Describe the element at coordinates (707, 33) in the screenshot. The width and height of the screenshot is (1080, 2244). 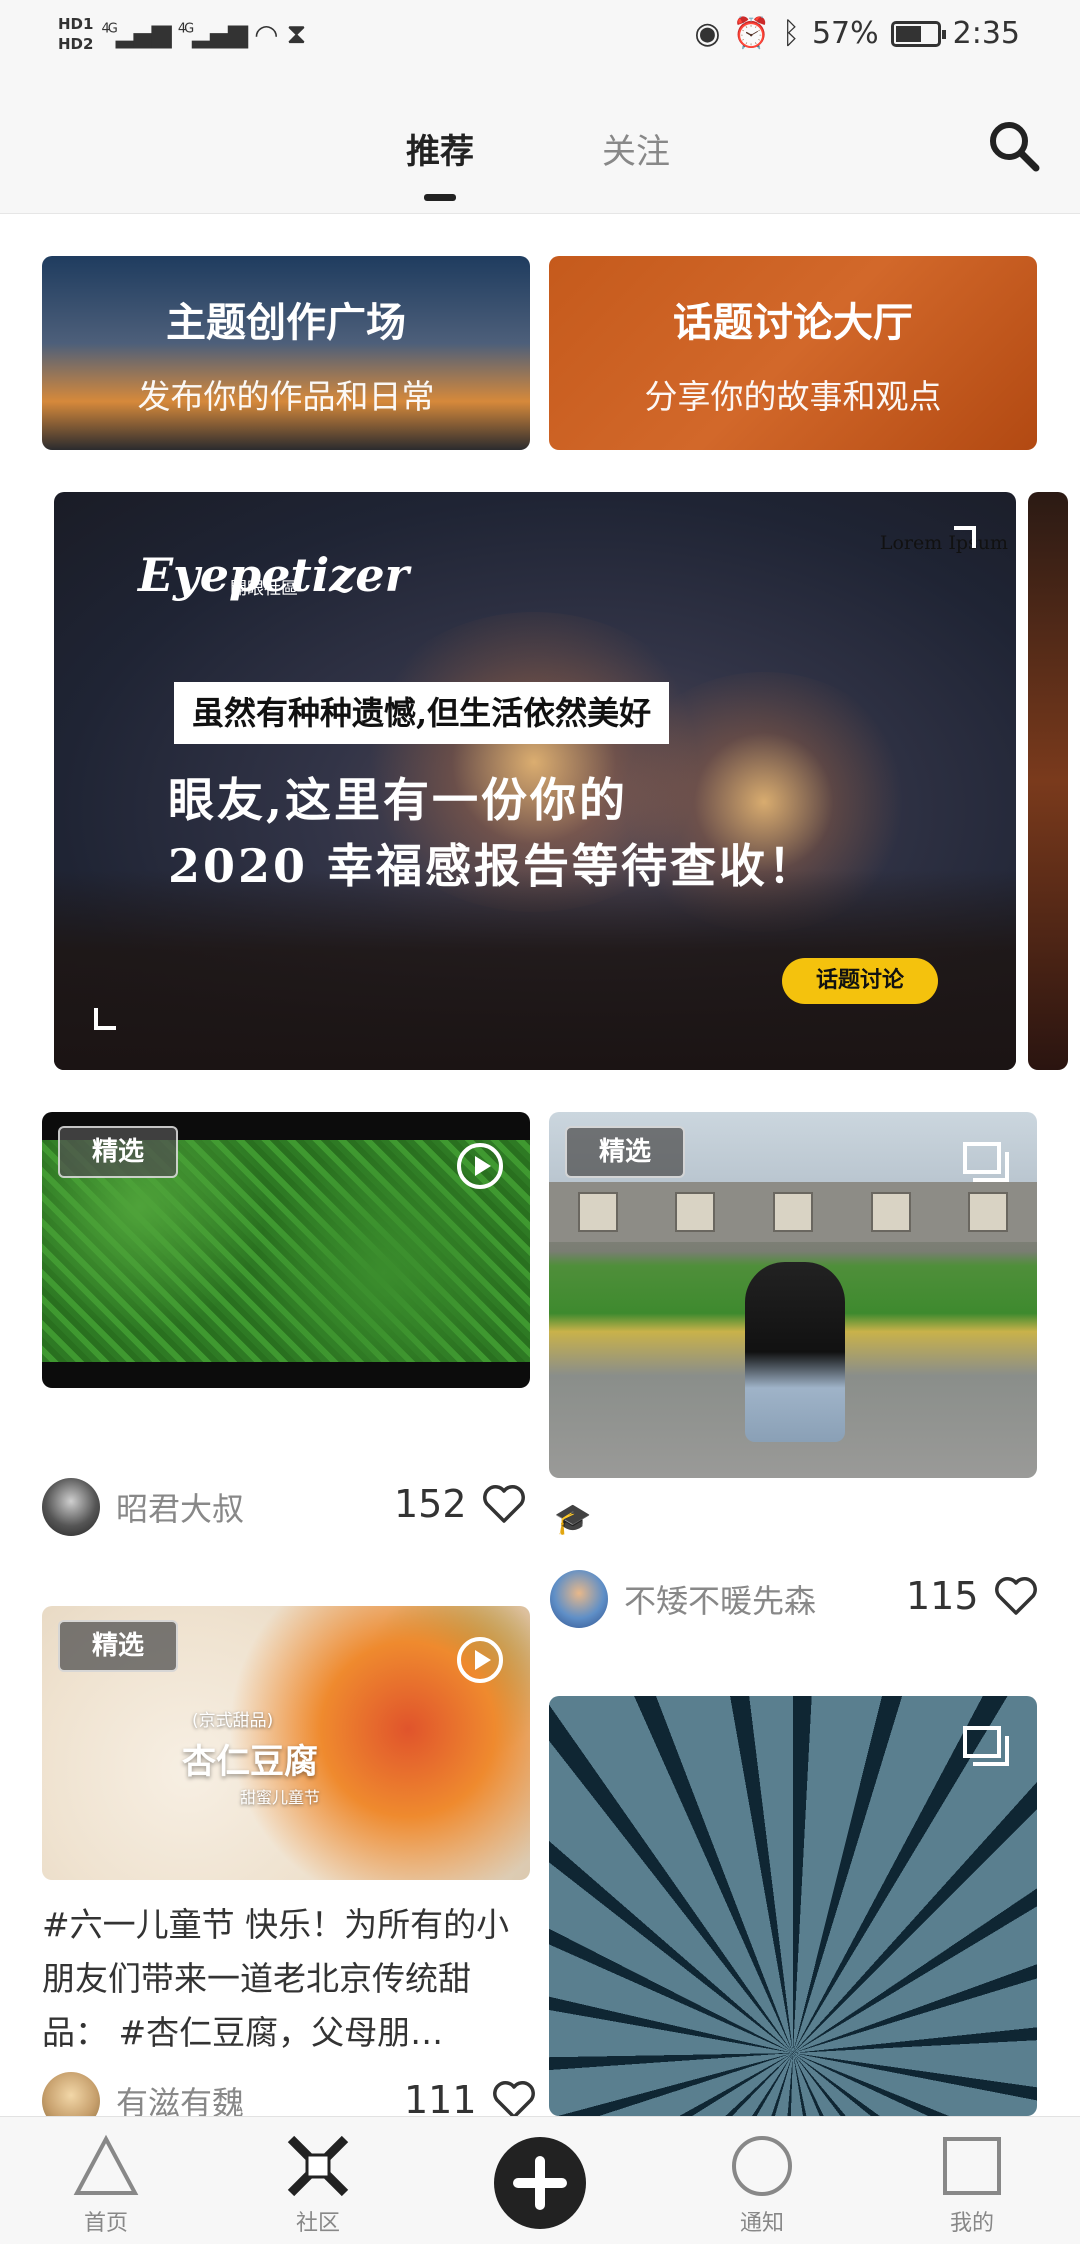
I see `eye-icon: ◉` at that location.